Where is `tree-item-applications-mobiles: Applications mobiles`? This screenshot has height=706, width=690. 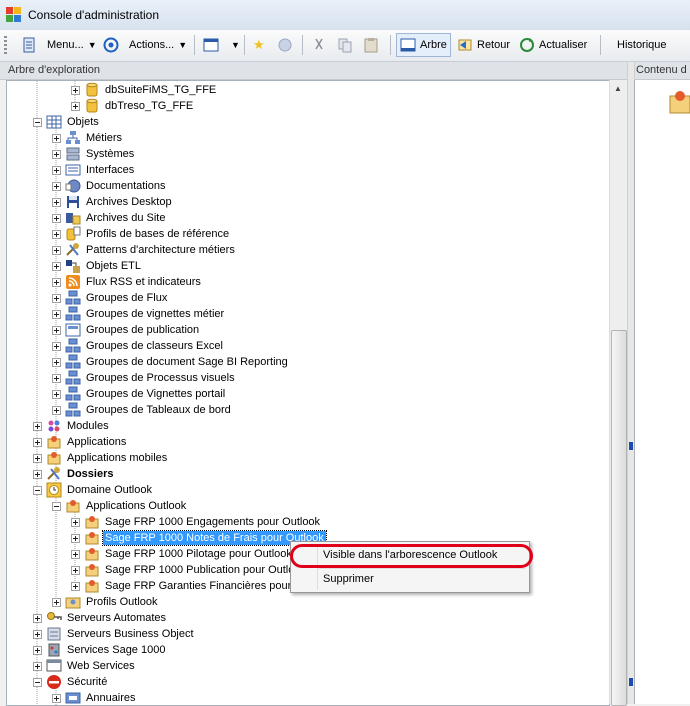
tree-item-applications-mobiles: Applications mobiles is located at coordinates (101, 458).